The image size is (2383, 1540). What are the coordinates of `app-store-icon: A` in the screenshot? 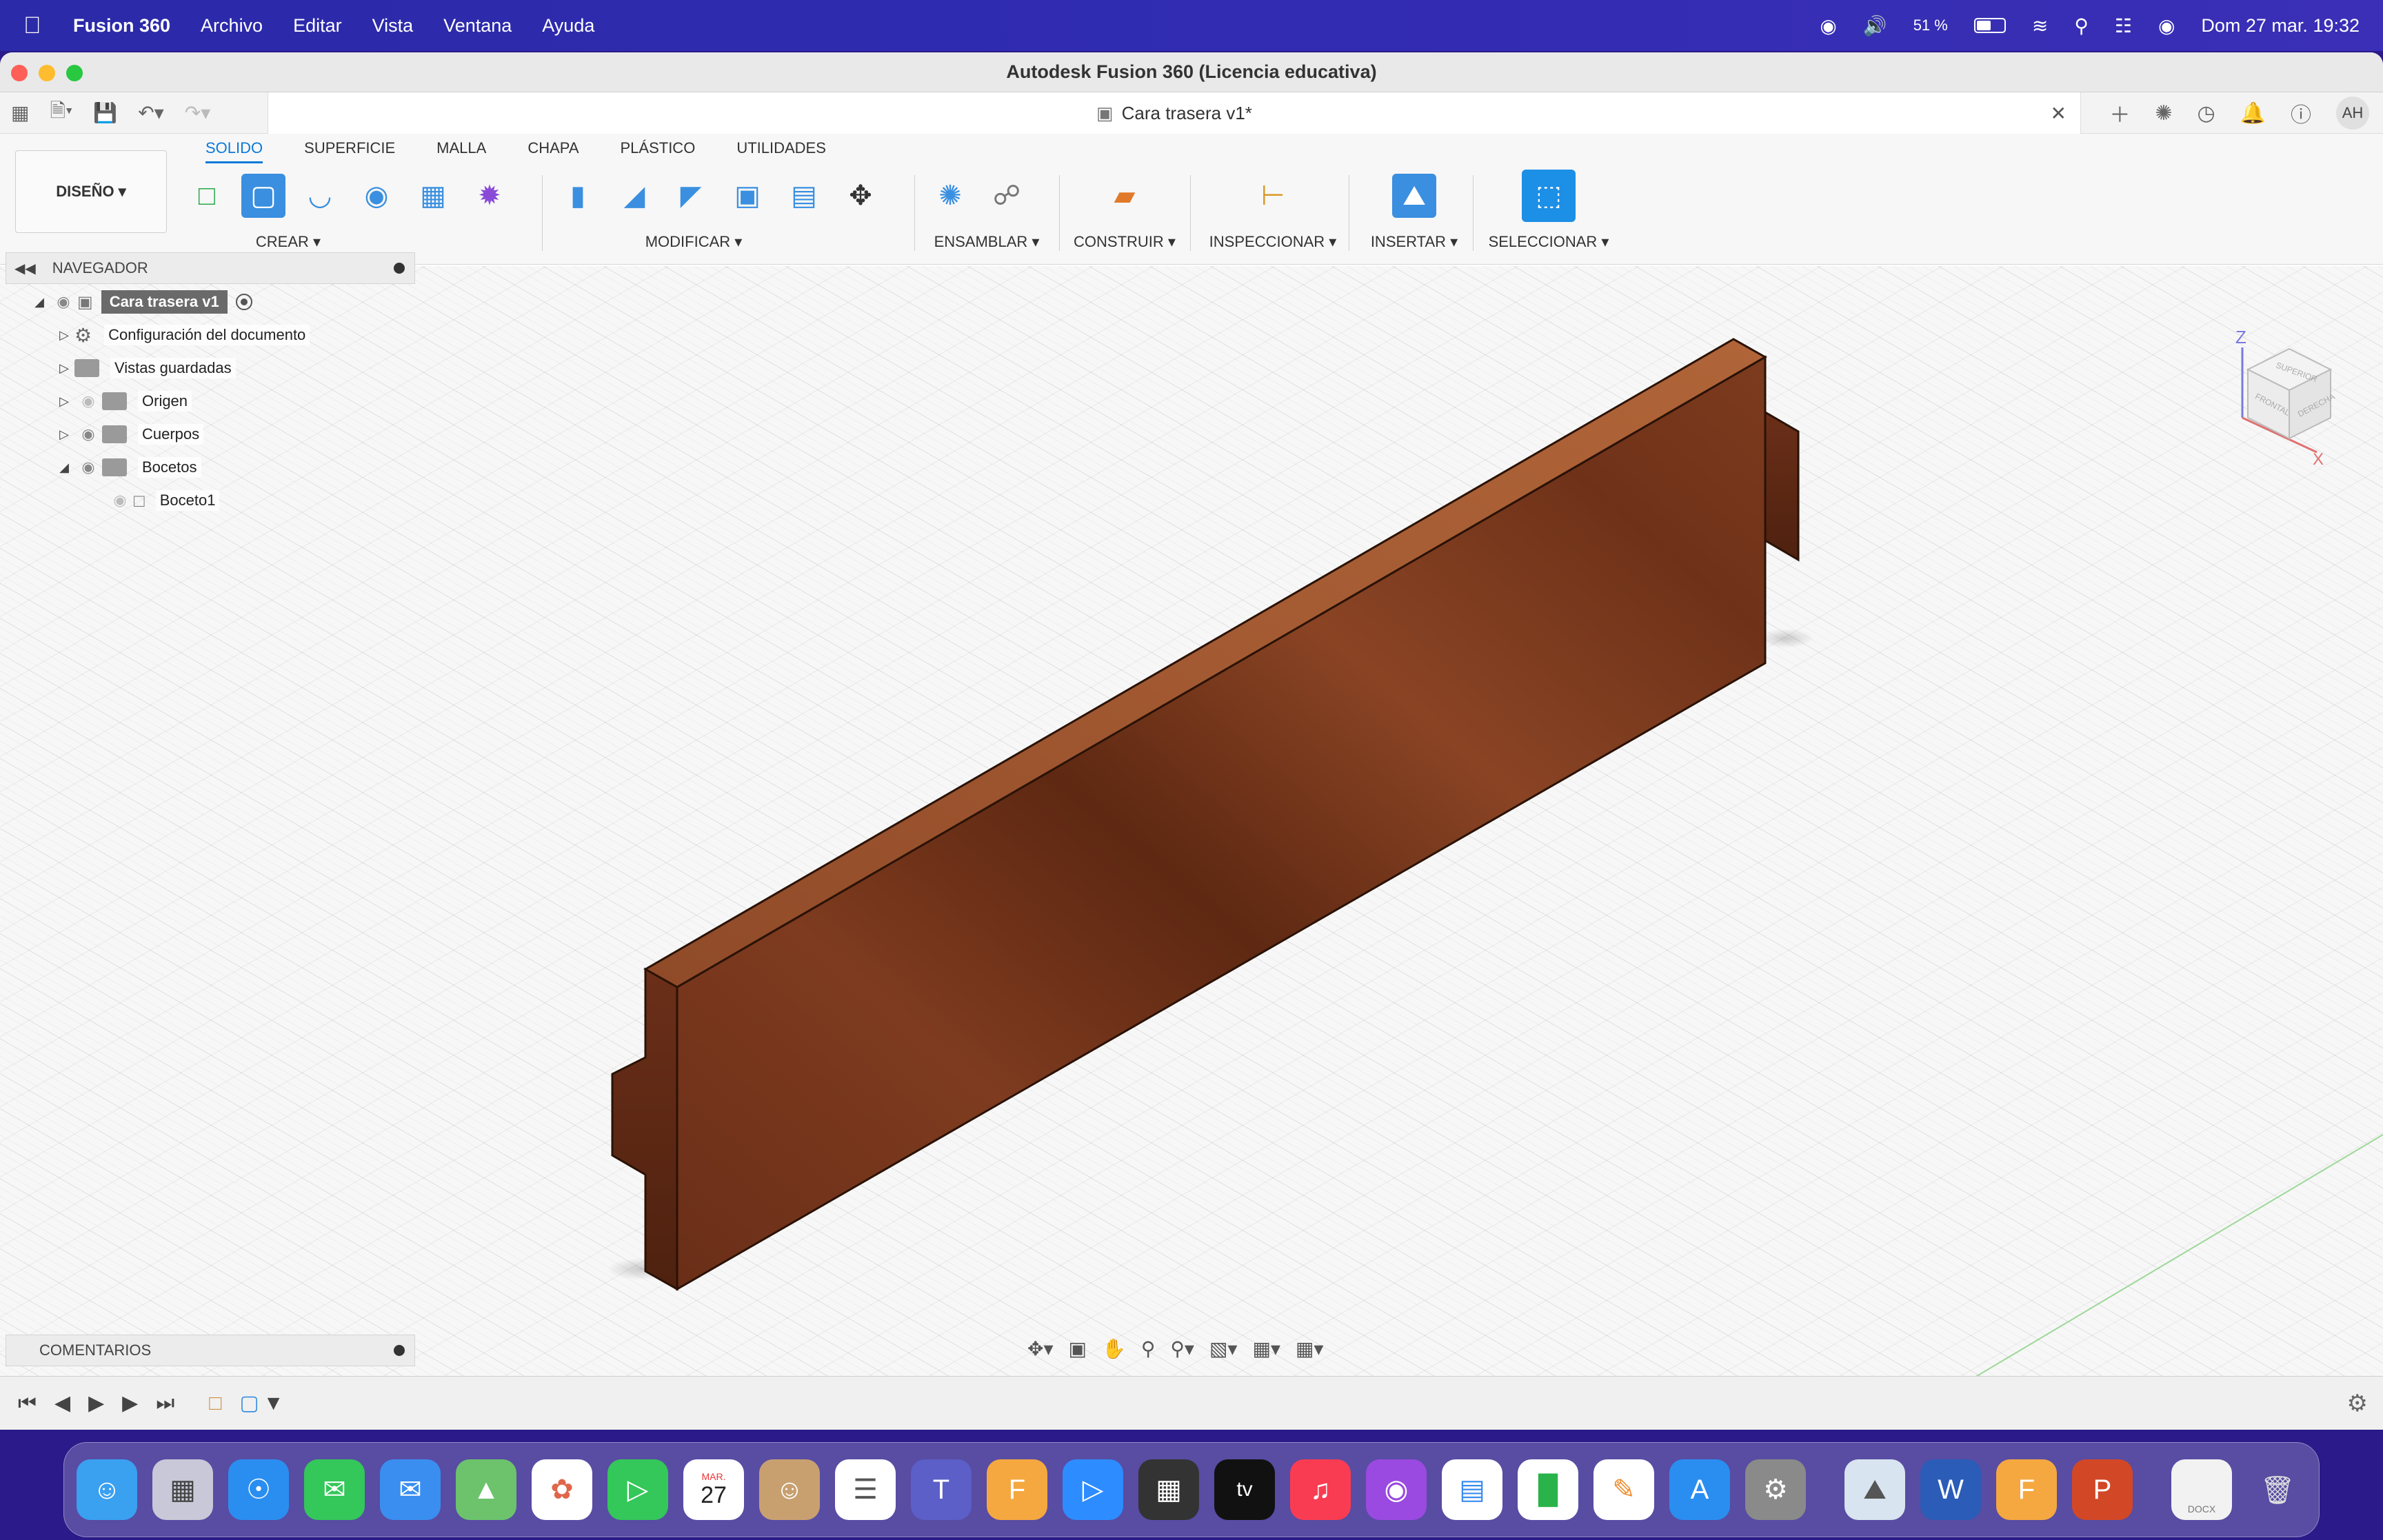 It's located at (1699, 1490).